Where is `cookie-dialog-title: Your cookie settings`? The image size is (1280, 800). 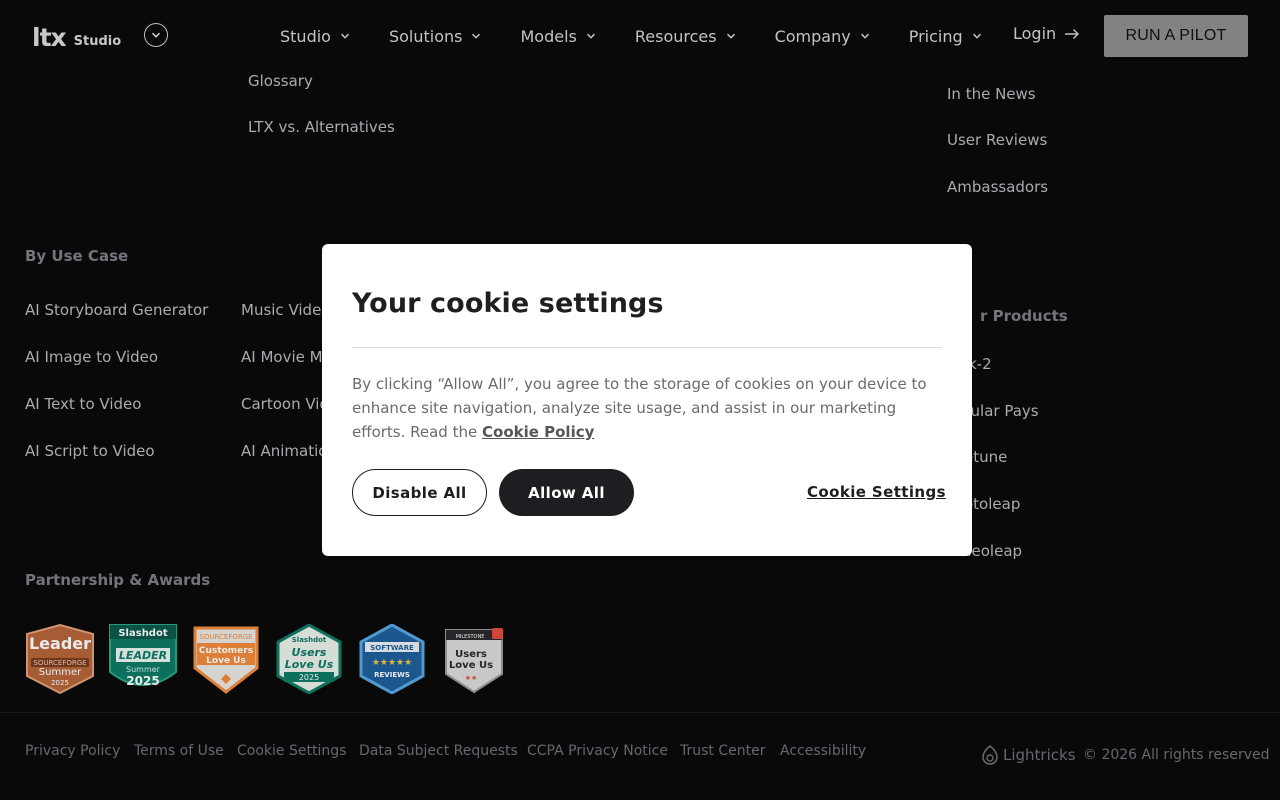
cookie-dialog-title: Your cookie settings is located at coordinates (508, 303).